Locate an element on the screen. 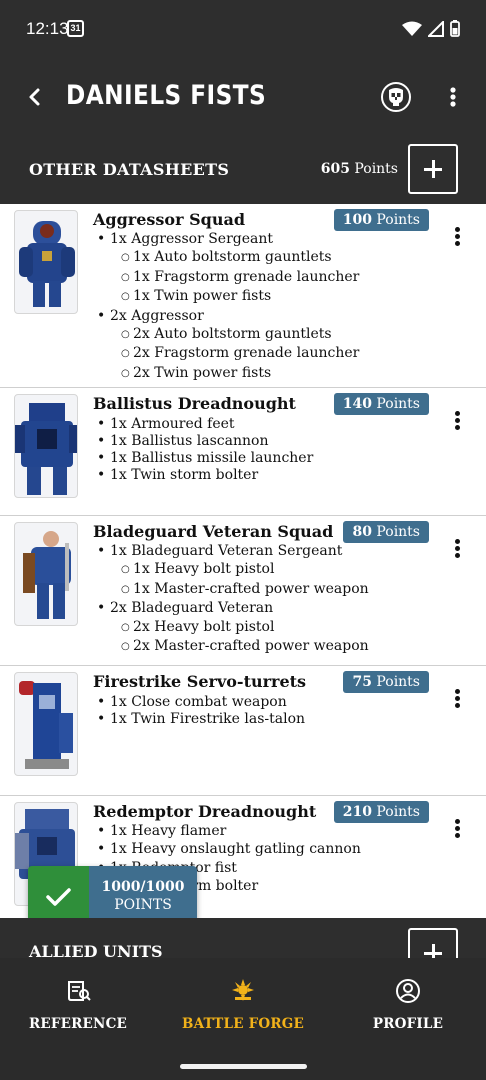  wargear-item: 2x Bladeguard Veteran is located at coordinates (239, 608).